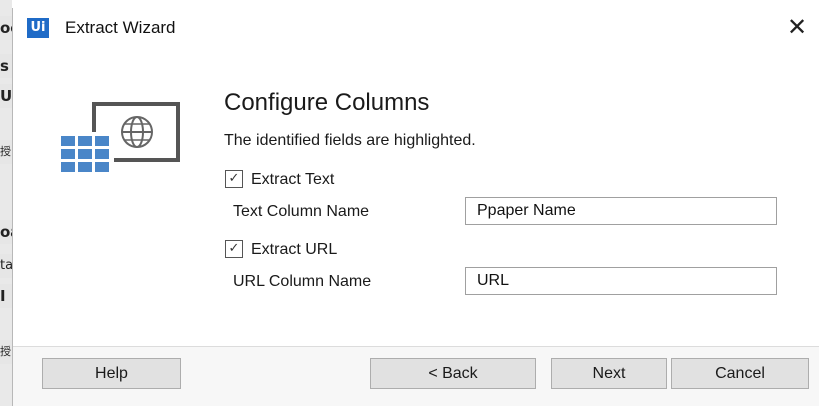 This screenshot has width=819, height=406. What do you see at coordinates (301, 211) in the screenshot?
I see `text-column-name-label: Text Column Name` at bounding box center [301, 211].